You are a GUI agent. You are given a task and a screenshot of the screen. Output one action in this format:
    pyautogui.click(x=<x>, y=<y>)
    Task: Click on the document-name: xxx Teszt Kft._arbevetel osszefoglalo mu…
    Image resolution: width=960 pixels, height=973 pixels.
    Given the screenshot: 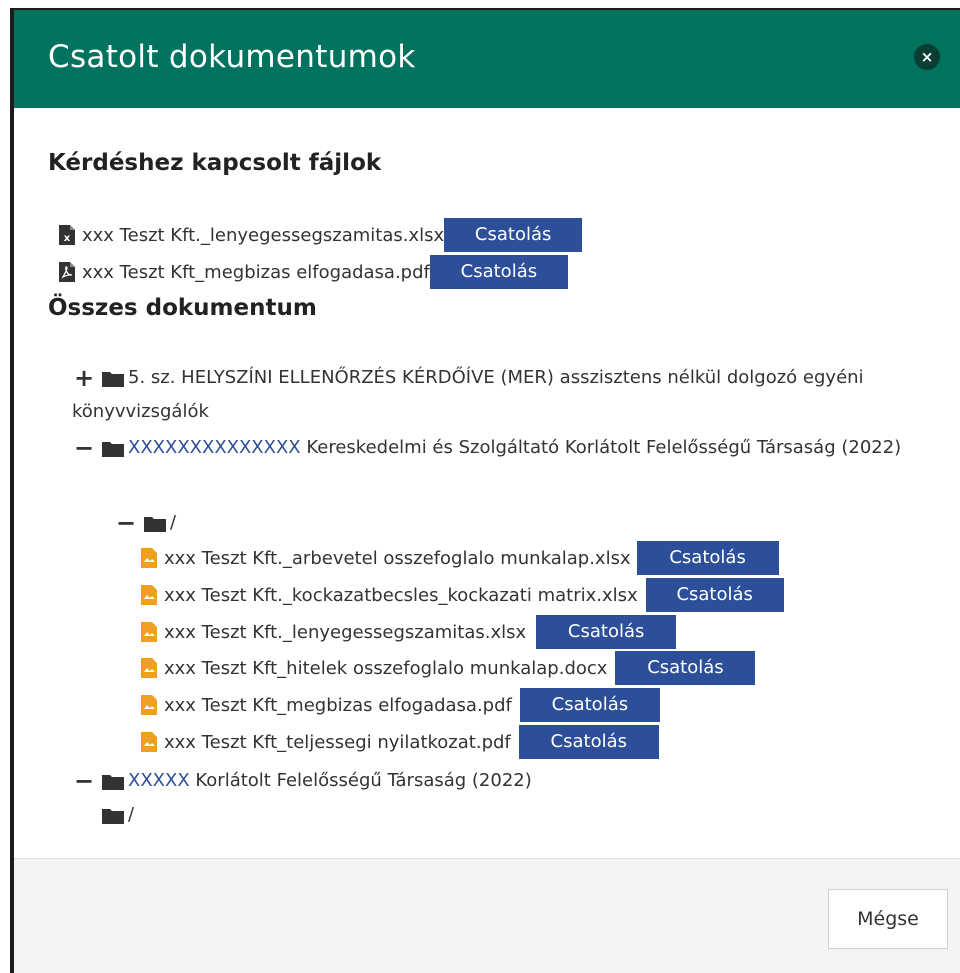 What is the action you would take?
    pyautogui.click(x=397, y=558)
    